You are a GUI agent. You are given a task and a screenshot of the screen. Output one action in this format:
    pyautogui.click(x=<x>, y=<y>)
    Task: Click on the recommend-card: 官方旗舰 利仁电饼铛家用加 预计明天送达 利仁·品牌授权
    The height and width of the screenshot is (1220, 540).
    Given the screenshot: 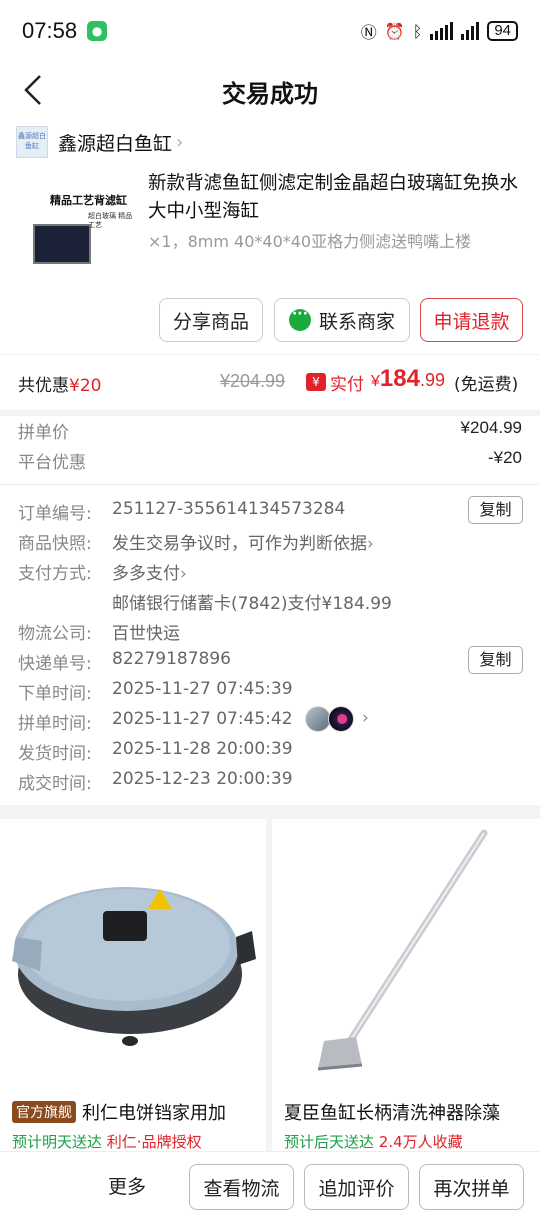 What is the action you would take?
    pyautogui.click(x=133, y=985)
    